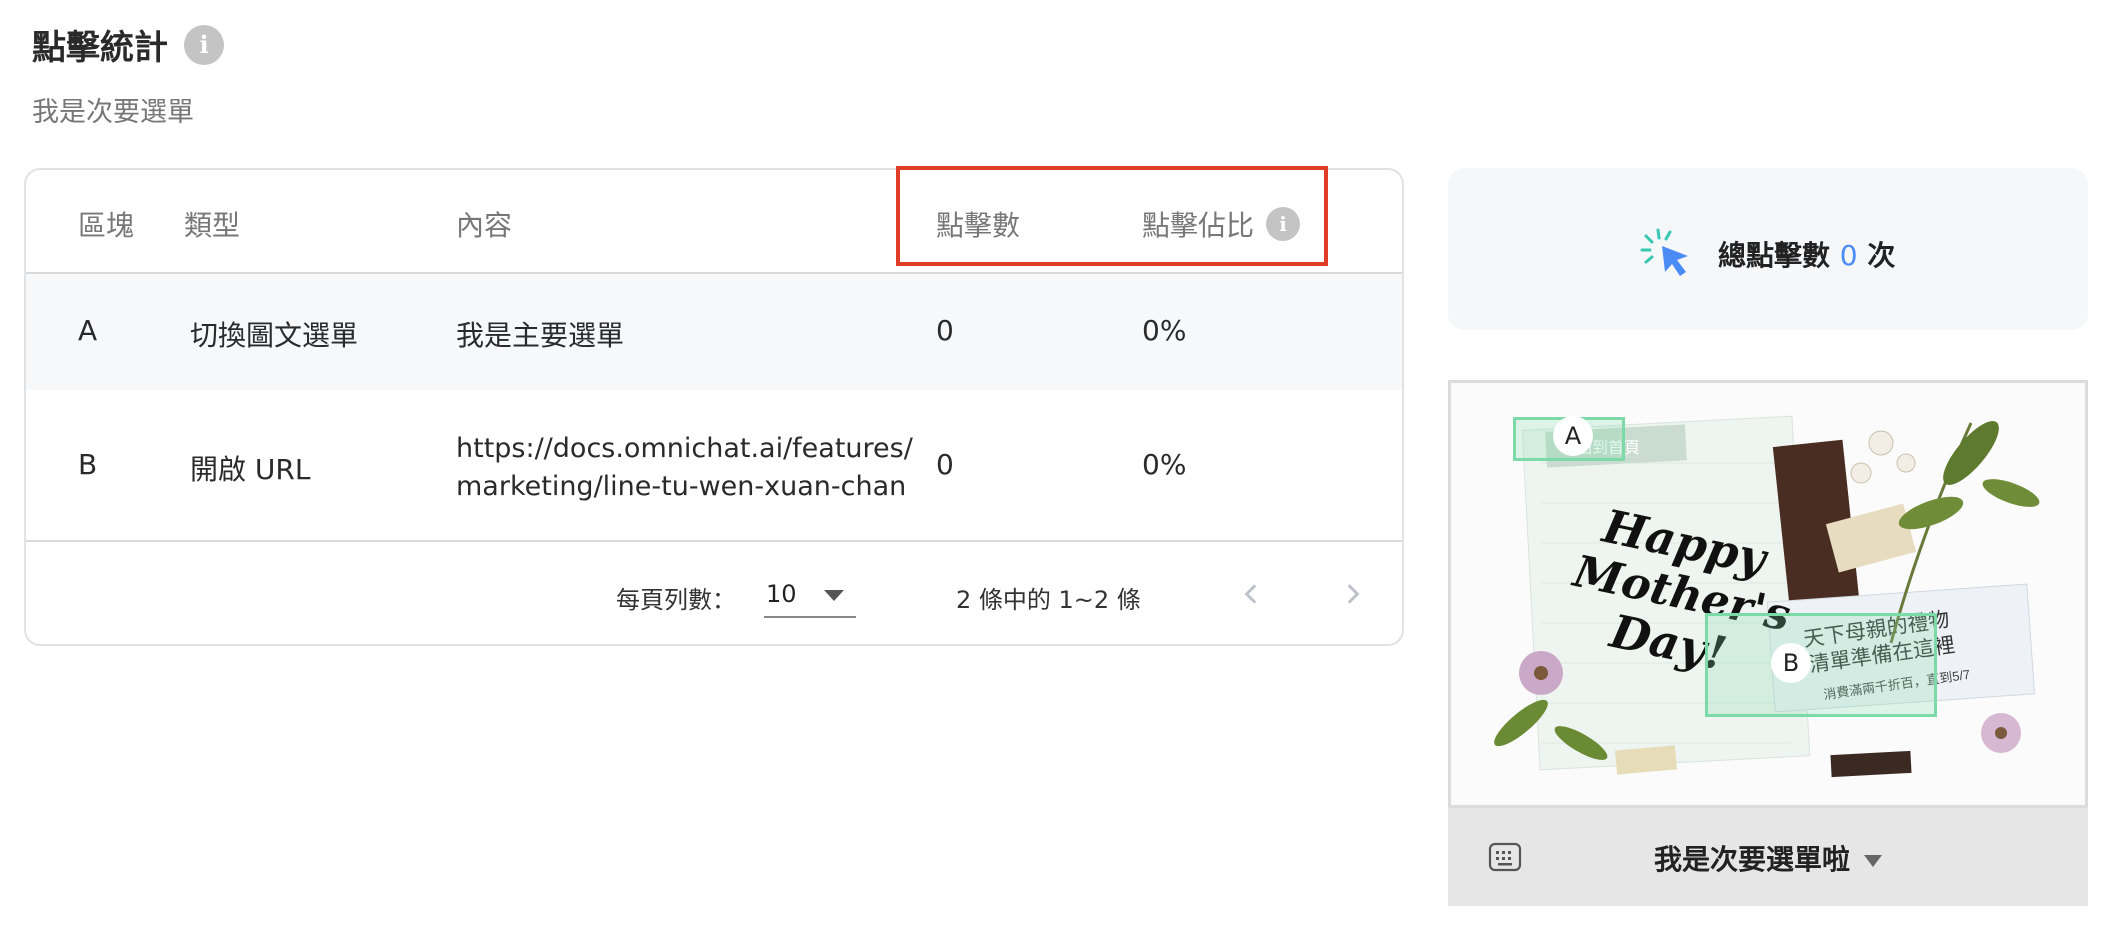 The height and width of the screenshot is (952, 2110). I want to click on pagination: 每頁列數： 10 2 條中的 1~2 條, so click(714, 593).